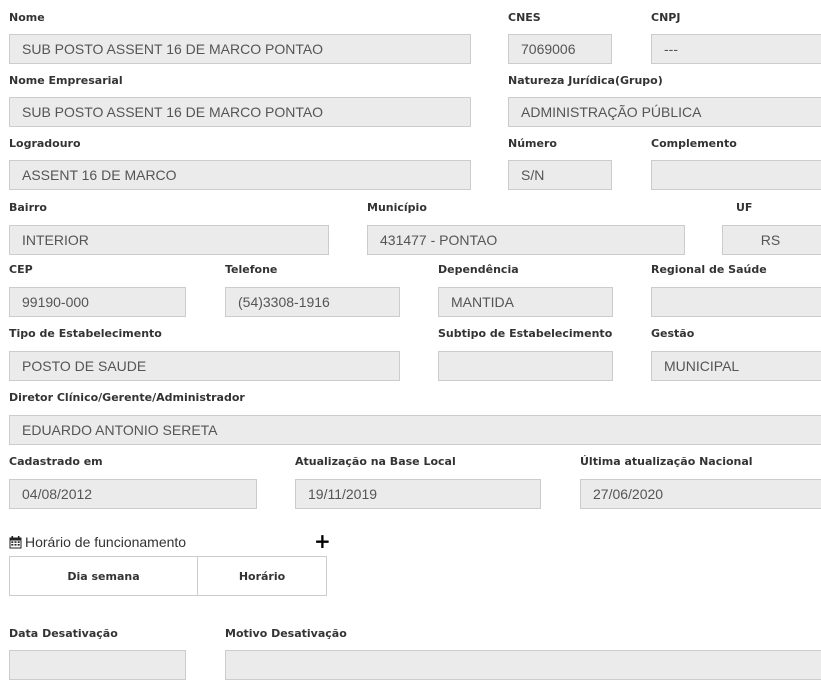 This screenshot has width=821, height=681. I want to click on tipo-estabelecimento-field: POSTO DE SAUDE, so click(204, 366).